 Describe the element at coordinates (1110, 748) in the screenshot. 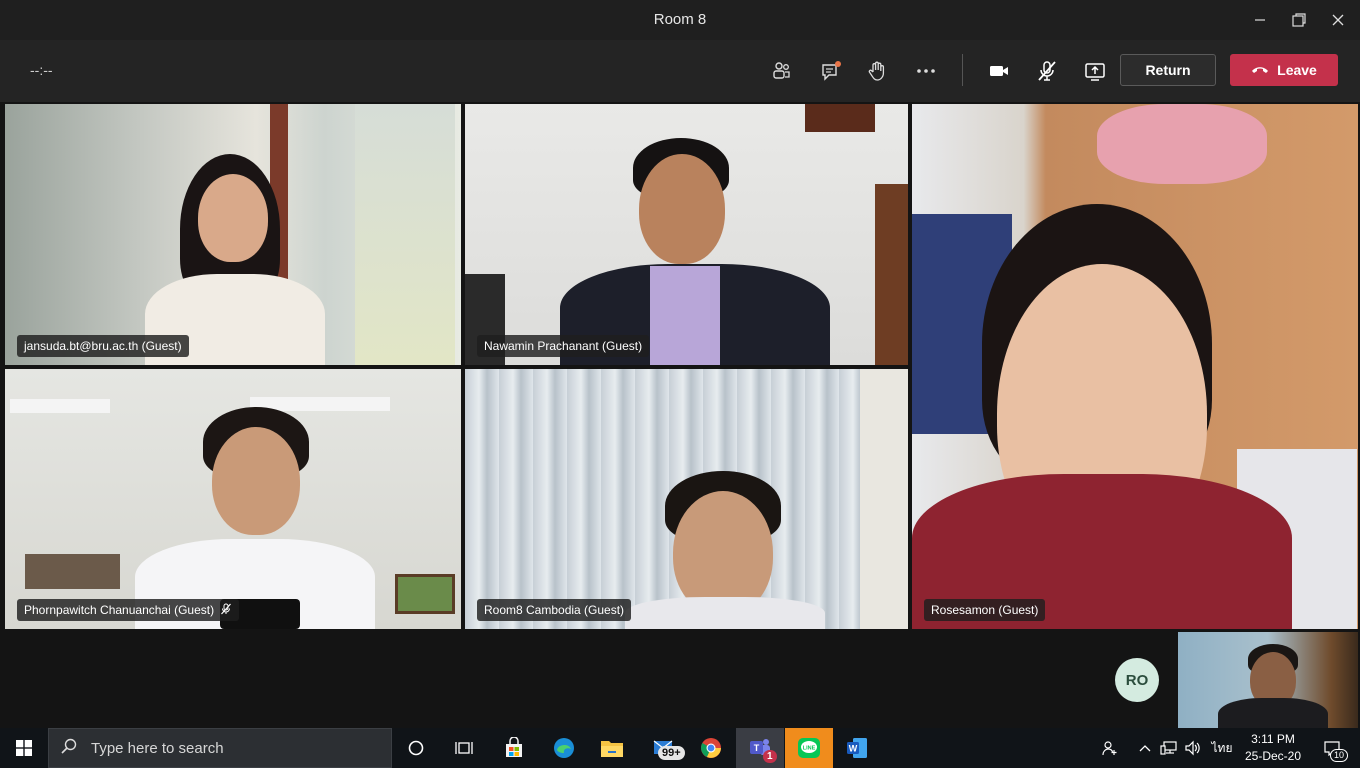

I see `people-icon` at that location.